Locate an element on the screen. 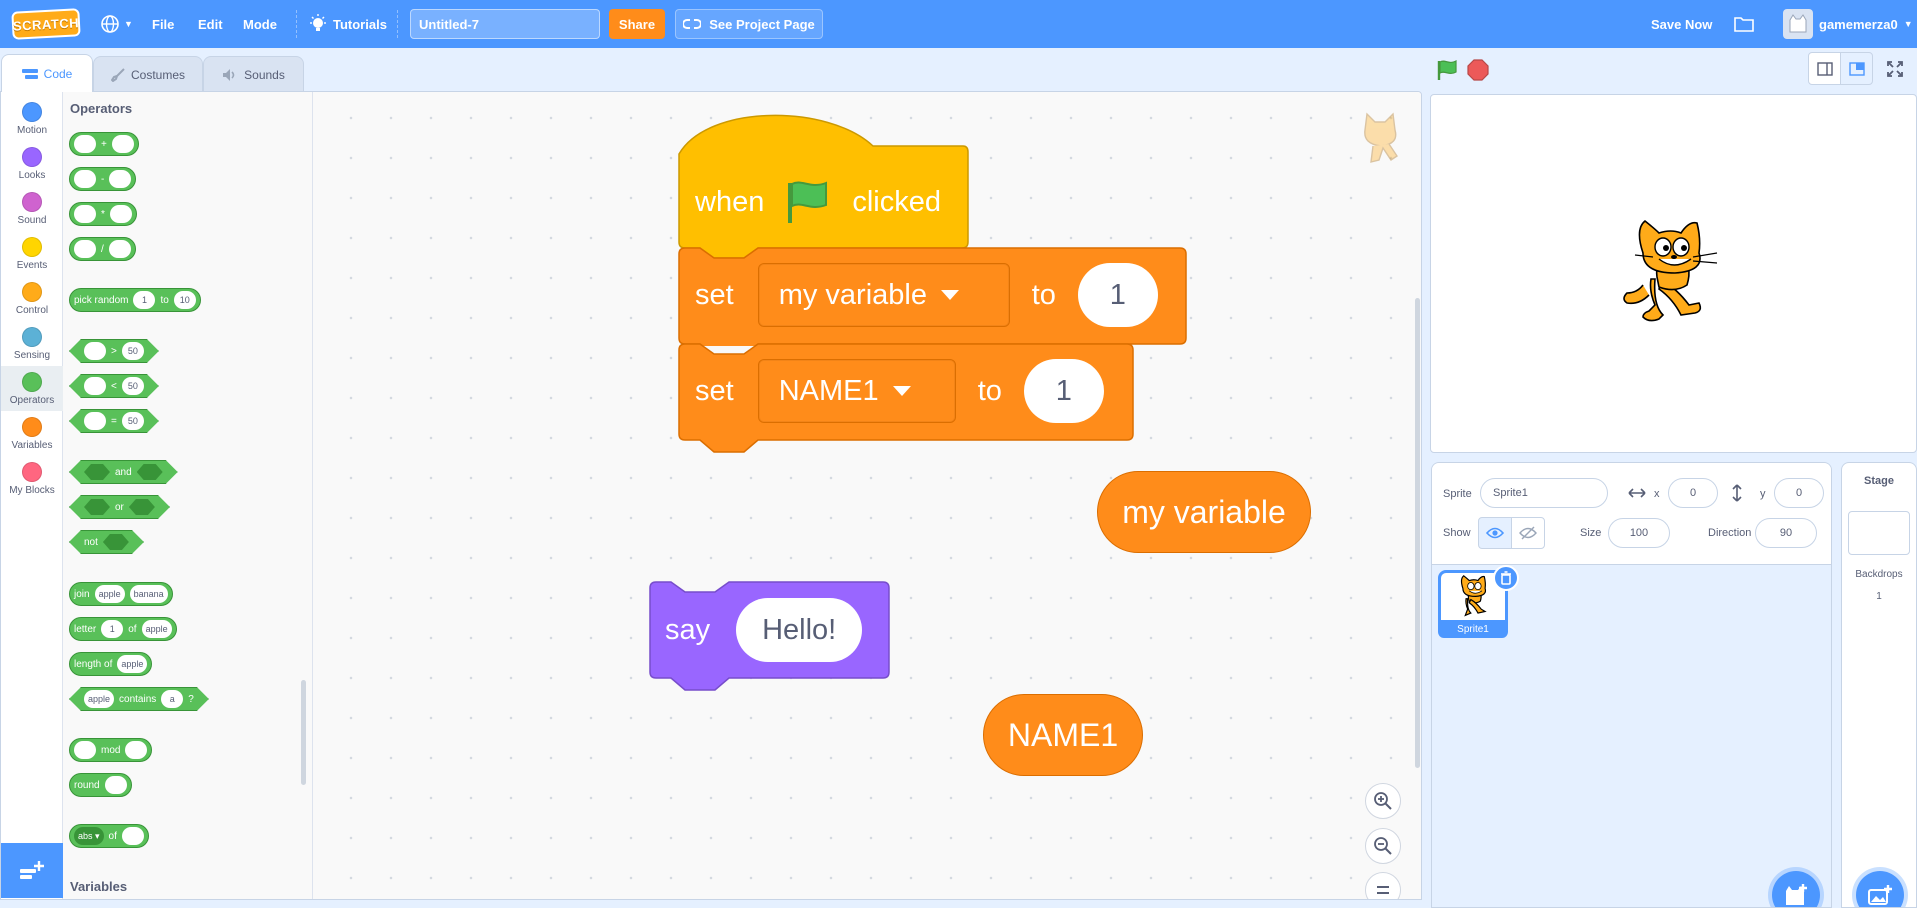  fullscreen-button is located at coordinates (1894, 68).